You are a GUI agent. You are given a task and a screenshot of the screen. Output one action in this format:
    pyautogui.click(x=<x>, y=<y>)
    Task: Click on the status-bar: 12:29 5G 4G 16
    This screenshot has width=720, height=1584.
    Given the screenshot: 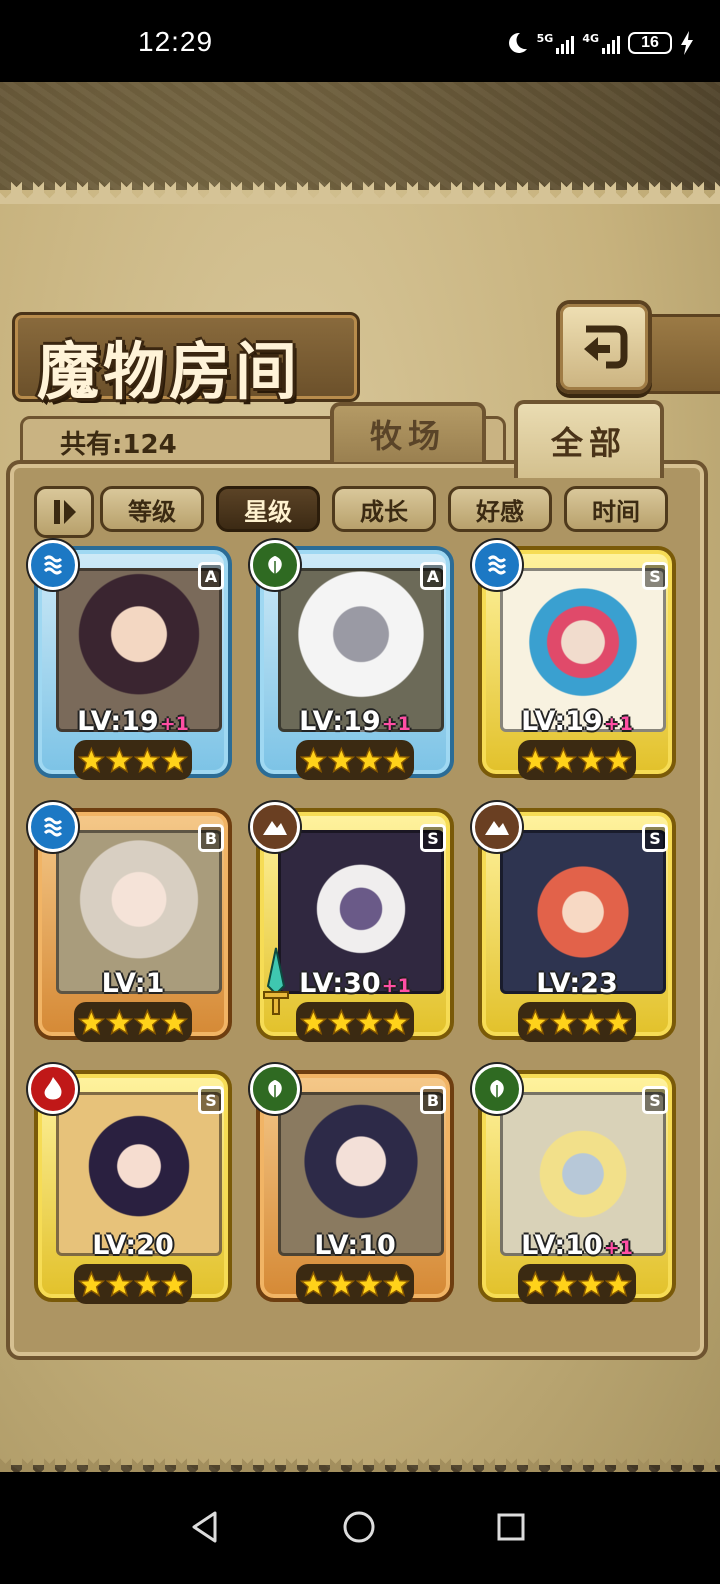 What is the action you would take?
    pyautogui.click(x=360, y=41)
    